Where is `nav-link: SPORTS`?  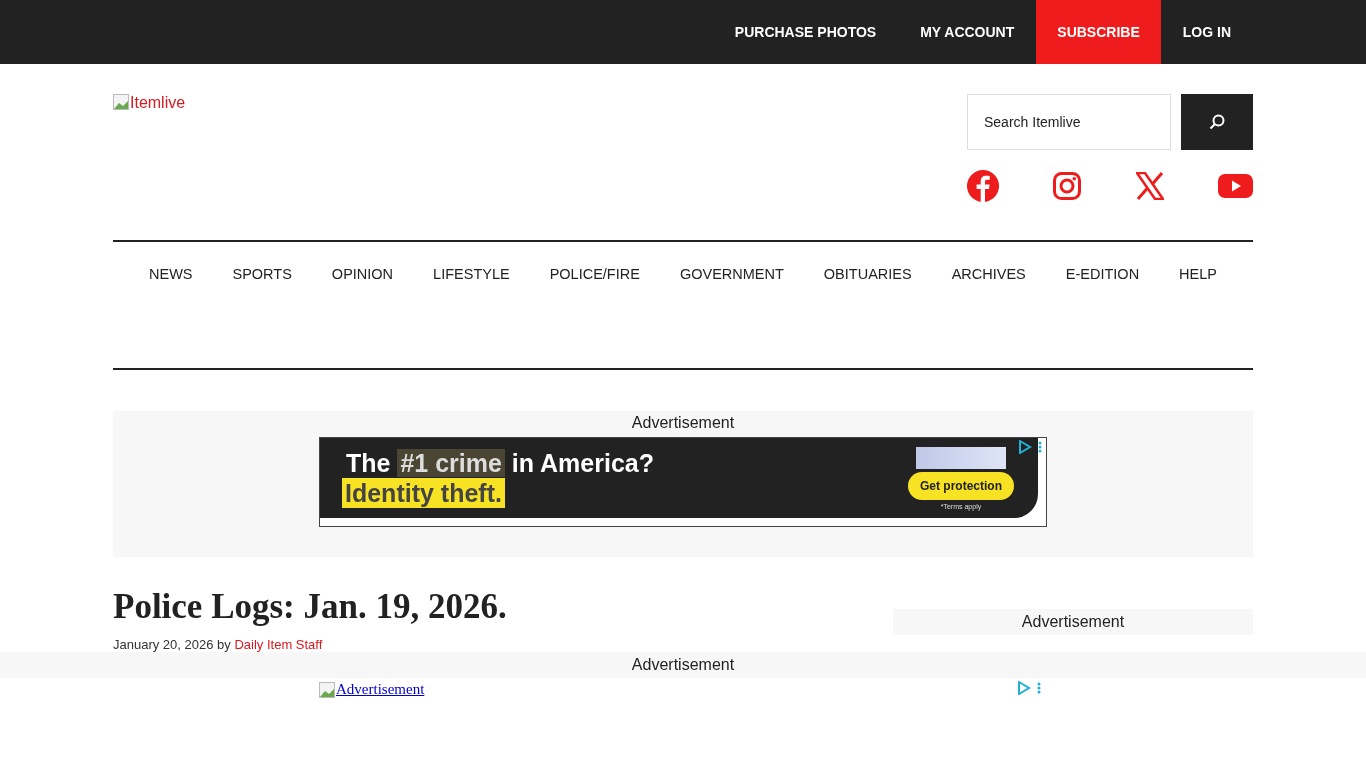 nav-link: SPORTS is located at coordinates (262, 274).